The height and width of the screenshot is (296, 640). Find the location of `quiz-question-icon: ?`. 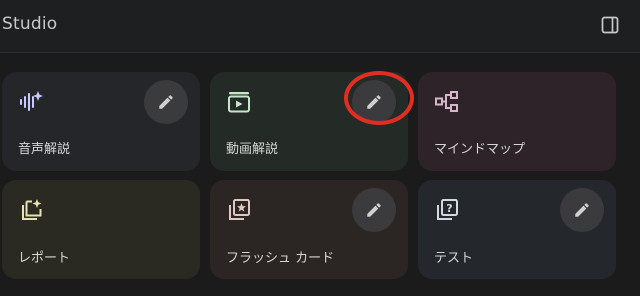

quiz-question-icon: ? is located at coordinates (446, 209).